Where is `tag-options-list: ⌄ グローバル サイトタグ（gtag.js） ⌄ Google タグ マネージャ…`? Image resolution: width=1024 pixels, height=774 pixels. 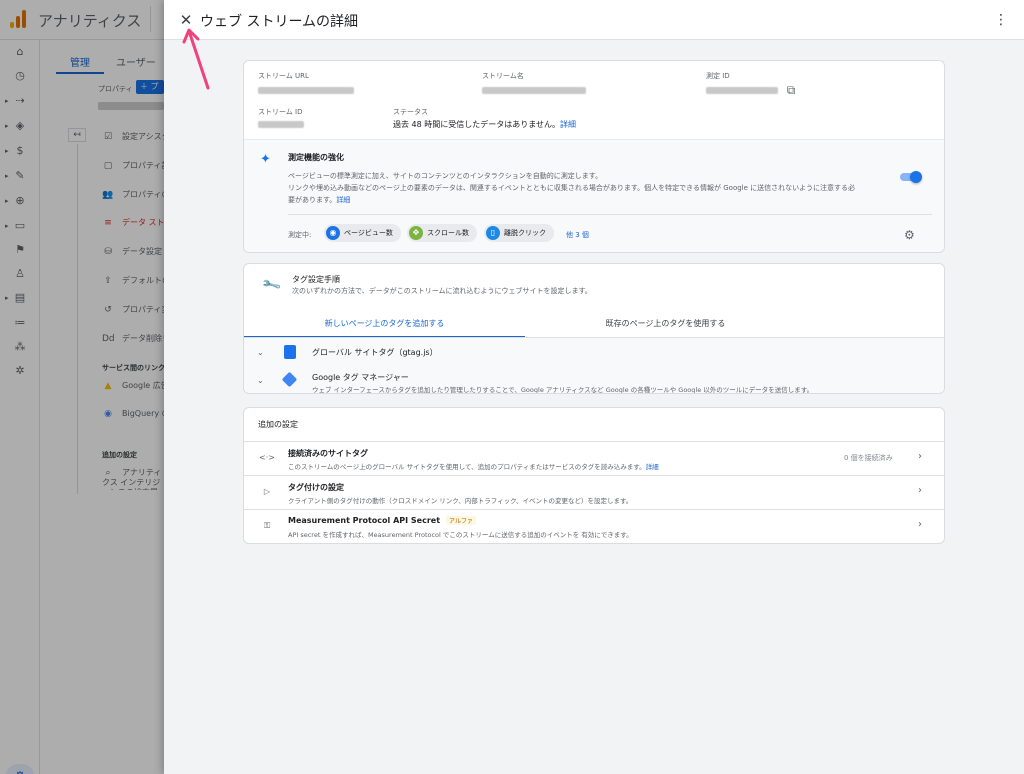
tag-options-list: ⌄ グローバル サイトタグ（gtag.js） ⌄ Google タグ マネージャ… is located at coordinates (594, 365).